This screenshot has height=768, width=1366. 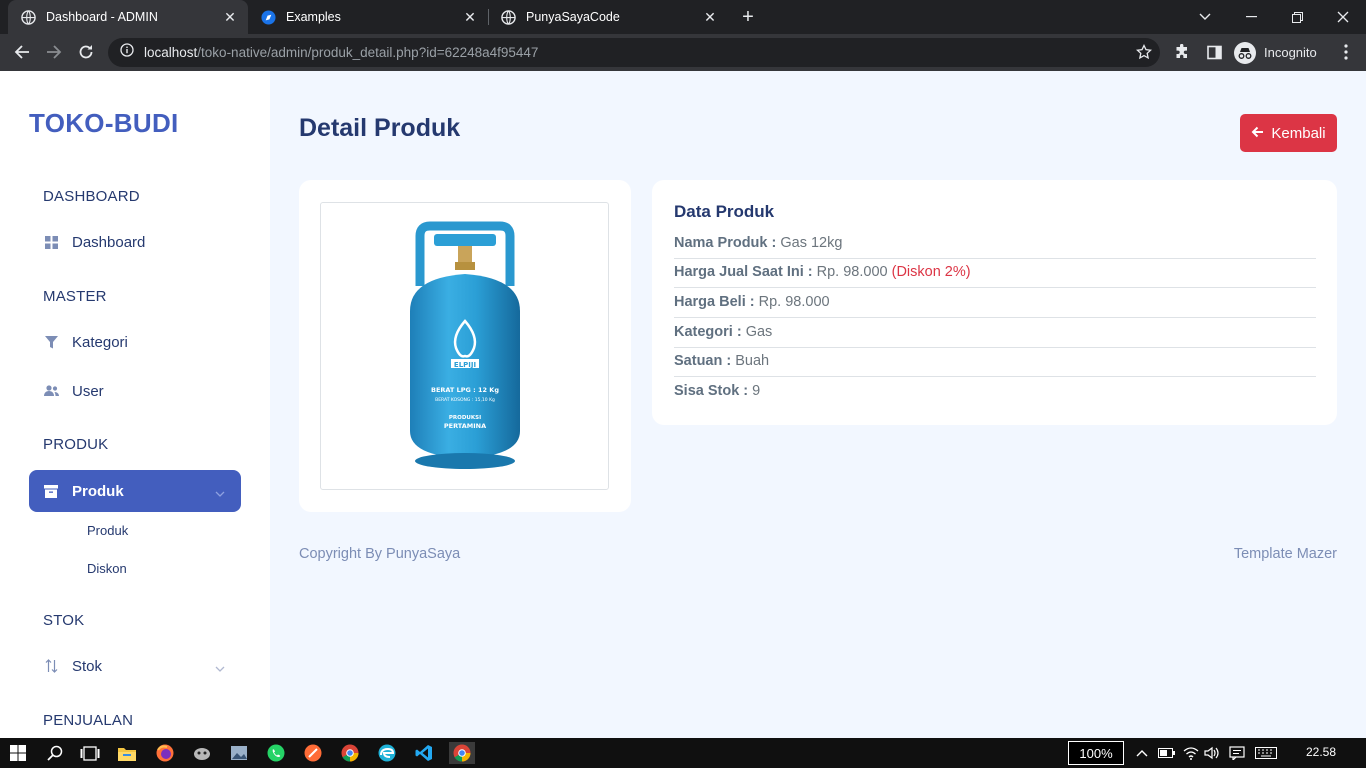 What do you see at coordinates (88, 720) in the screenshot?
I see `menu-section-penjualan: PENJUALAN` at bounding box center [88, 720].